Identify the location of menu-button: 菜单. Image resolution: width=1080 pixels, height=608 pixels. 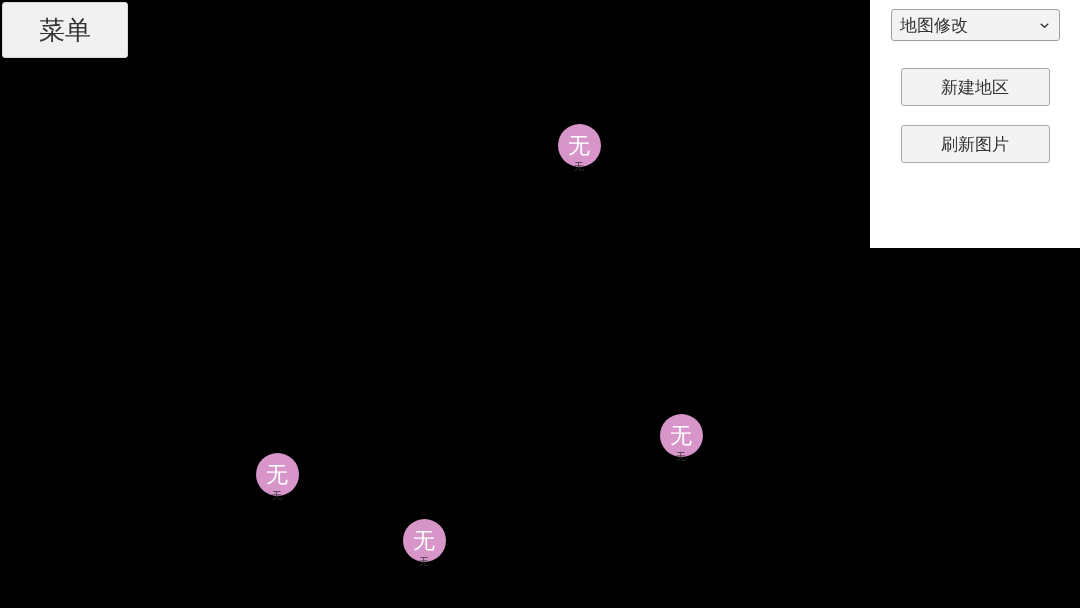
(65, 30).